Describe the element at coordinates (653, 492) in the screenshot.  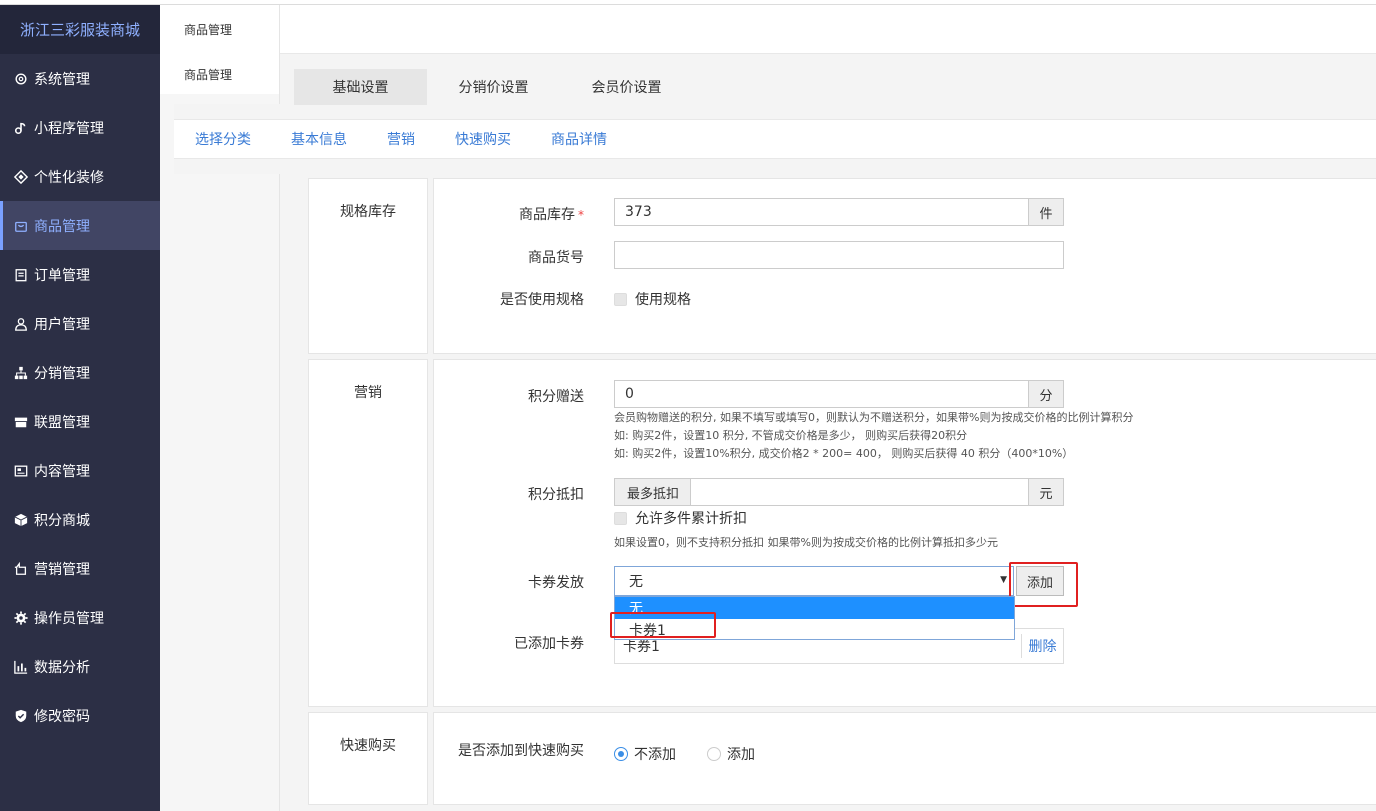
I see `deduct-prefix: 最多抵扣` at that location.